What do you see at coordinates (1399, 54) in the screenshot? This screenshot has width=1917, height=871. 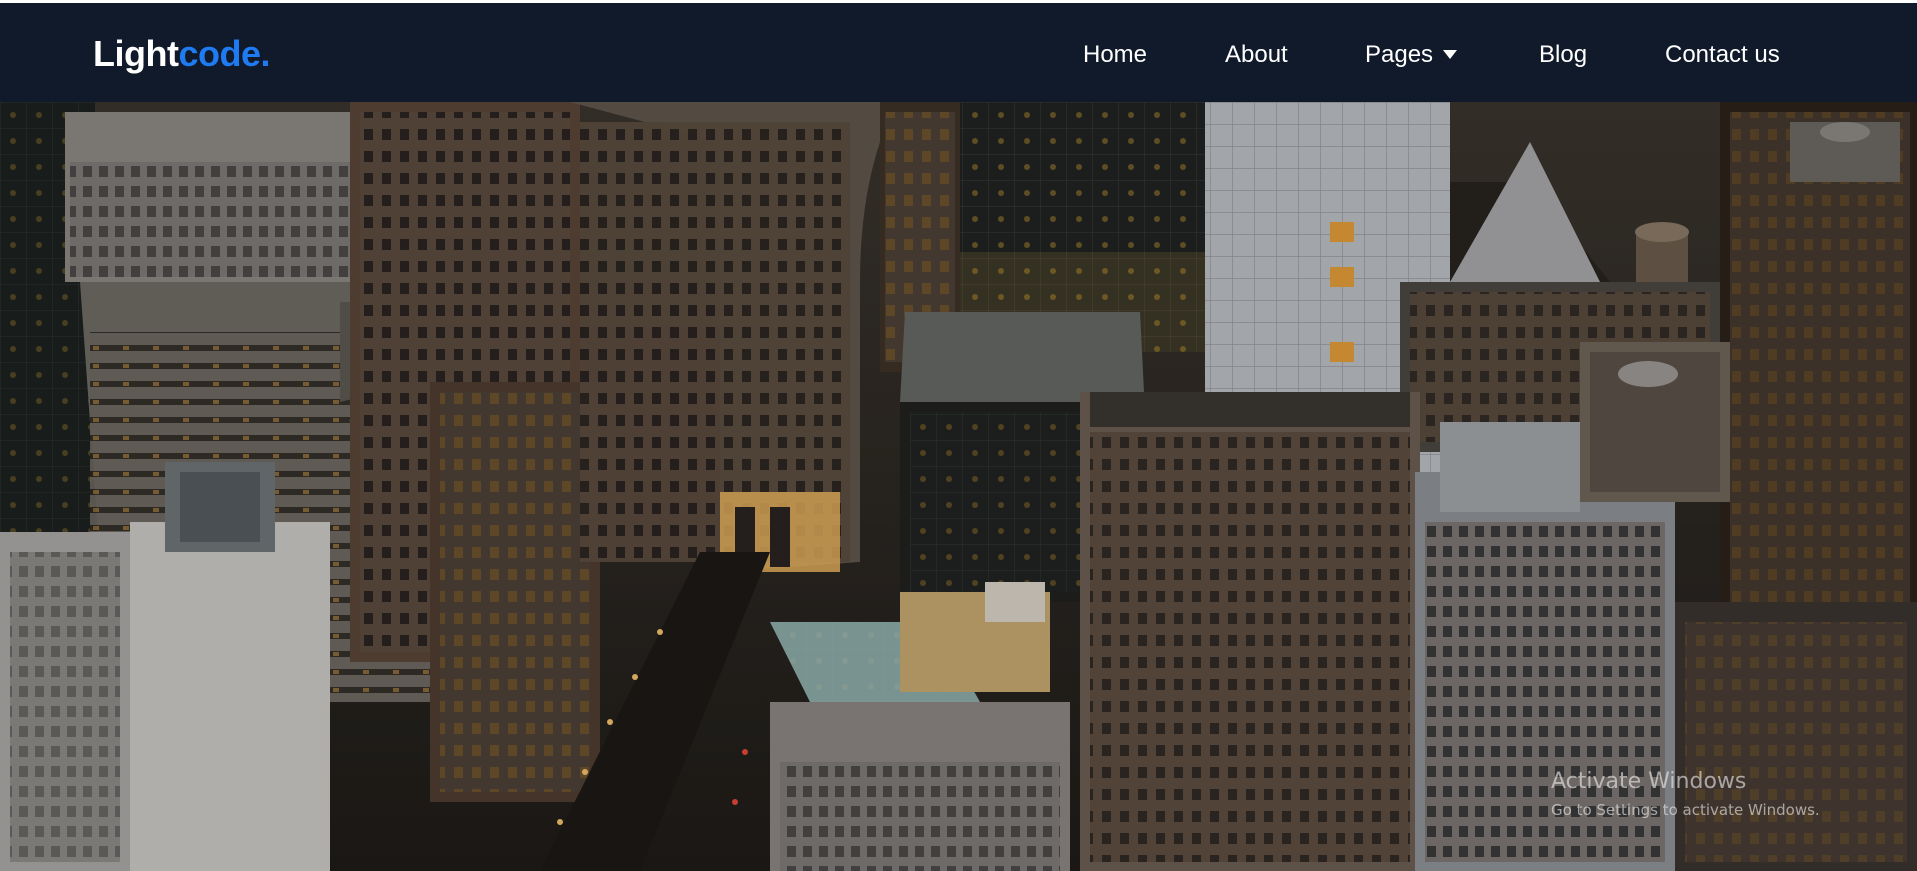 I see `nav-pages-label: Pages` at bounding box center [1399, 54].